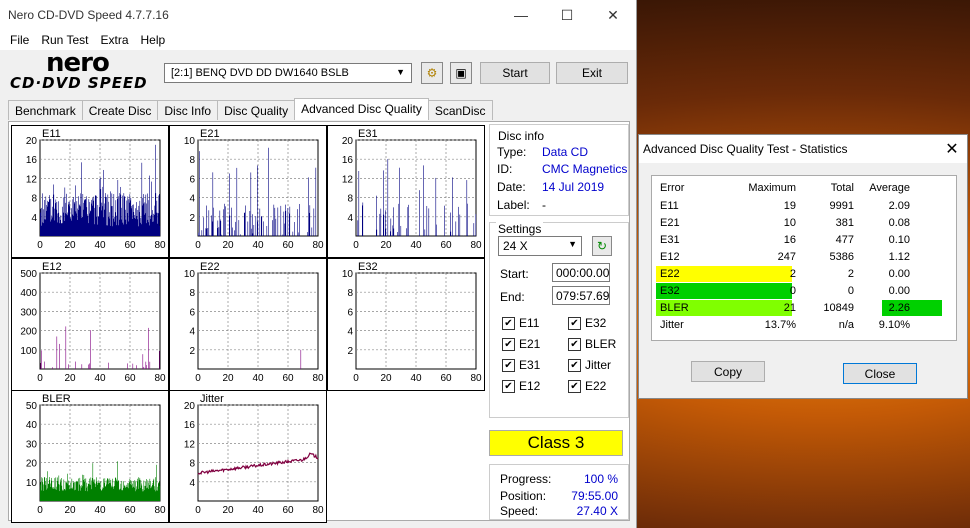  I want to click on checkbox-e12: ✔ E12, so click(521, 386).